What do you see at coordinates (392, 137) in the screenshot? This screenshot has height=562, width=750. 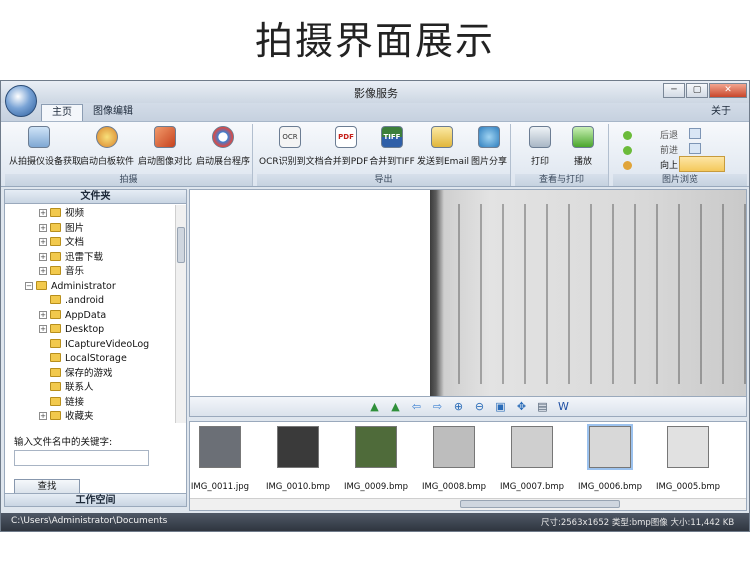 I see `tiff-icon: TIFF` at bounding box center [392, 137].